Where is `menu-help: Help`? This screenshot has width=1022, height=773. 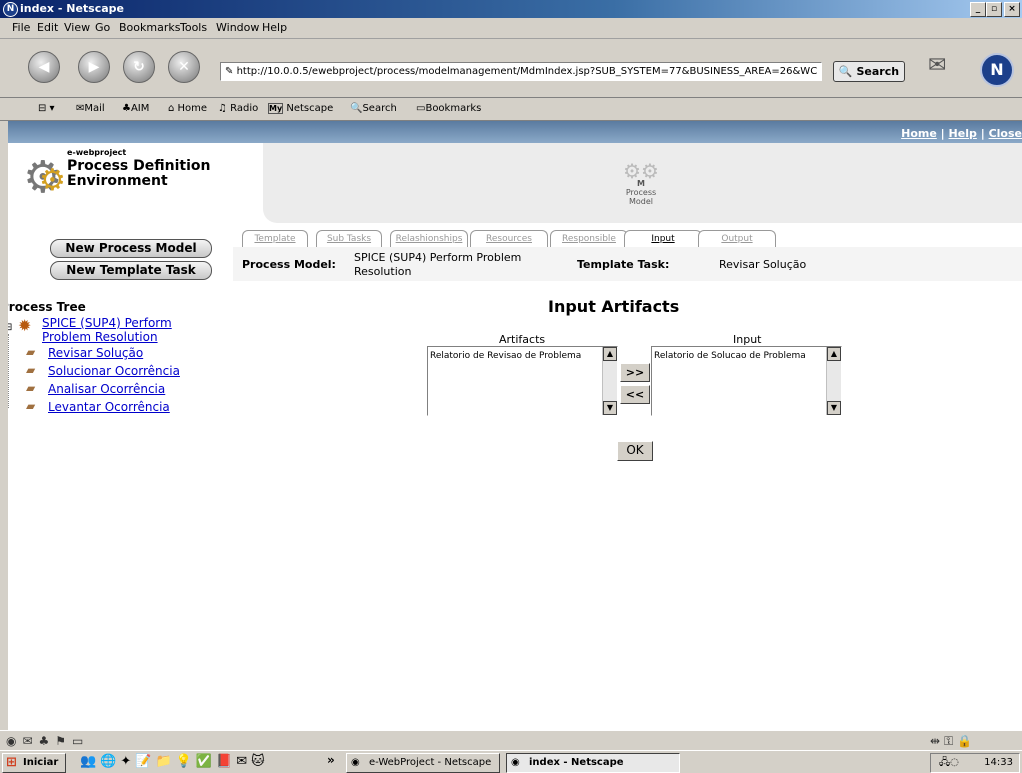
menu-help: Help is located at coordinates (274, 27).